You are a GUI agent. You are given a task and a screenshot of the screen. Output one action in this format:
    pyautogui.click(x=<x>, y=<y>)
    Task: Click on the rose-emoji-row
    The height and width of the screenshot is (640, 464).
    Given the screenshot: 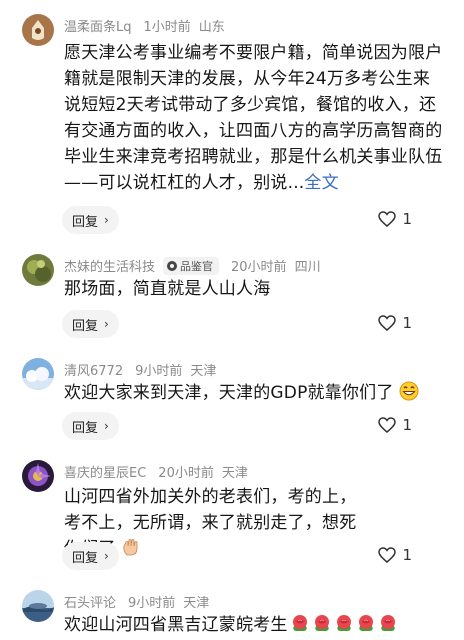 What is the action you would take?
    pyautogui.click(x=343, y=625)
    